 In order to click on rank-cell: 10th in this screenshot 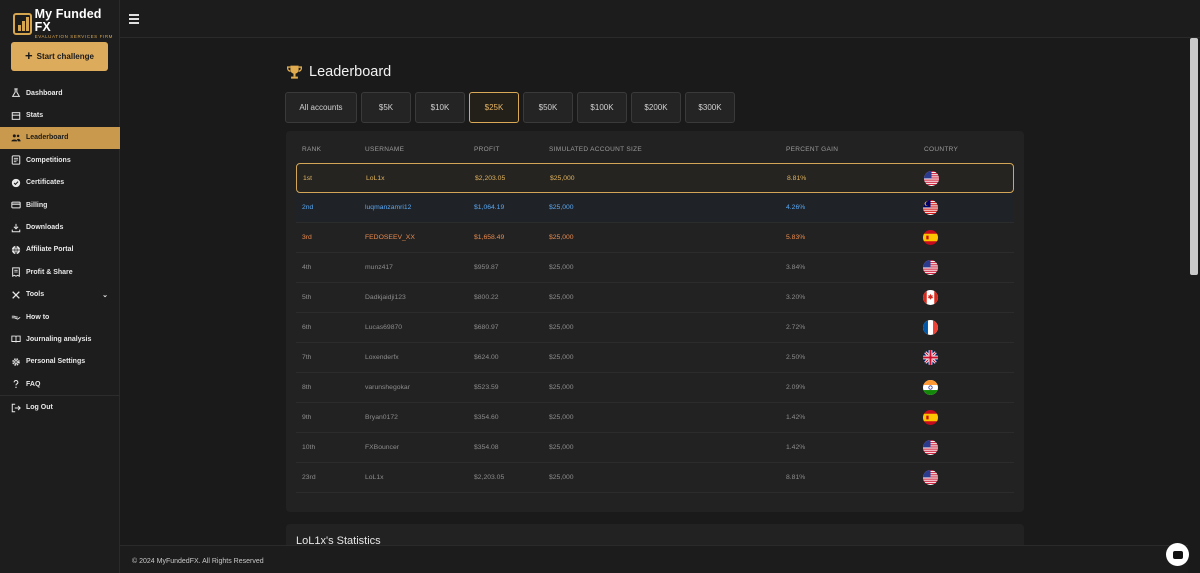, I will do `click(309, 447)`.